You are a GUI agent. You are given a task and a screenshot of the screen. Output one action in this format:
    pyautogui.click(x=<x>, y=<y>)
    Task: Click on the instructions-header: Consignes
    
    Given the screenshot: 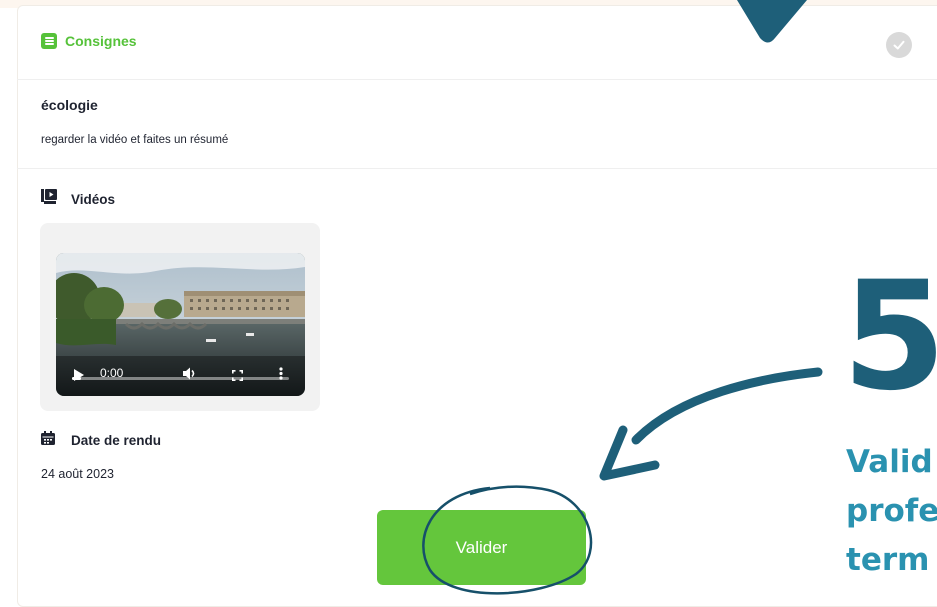 What is the action you would take?
    pyautogui.click(x=89, y=41)
    